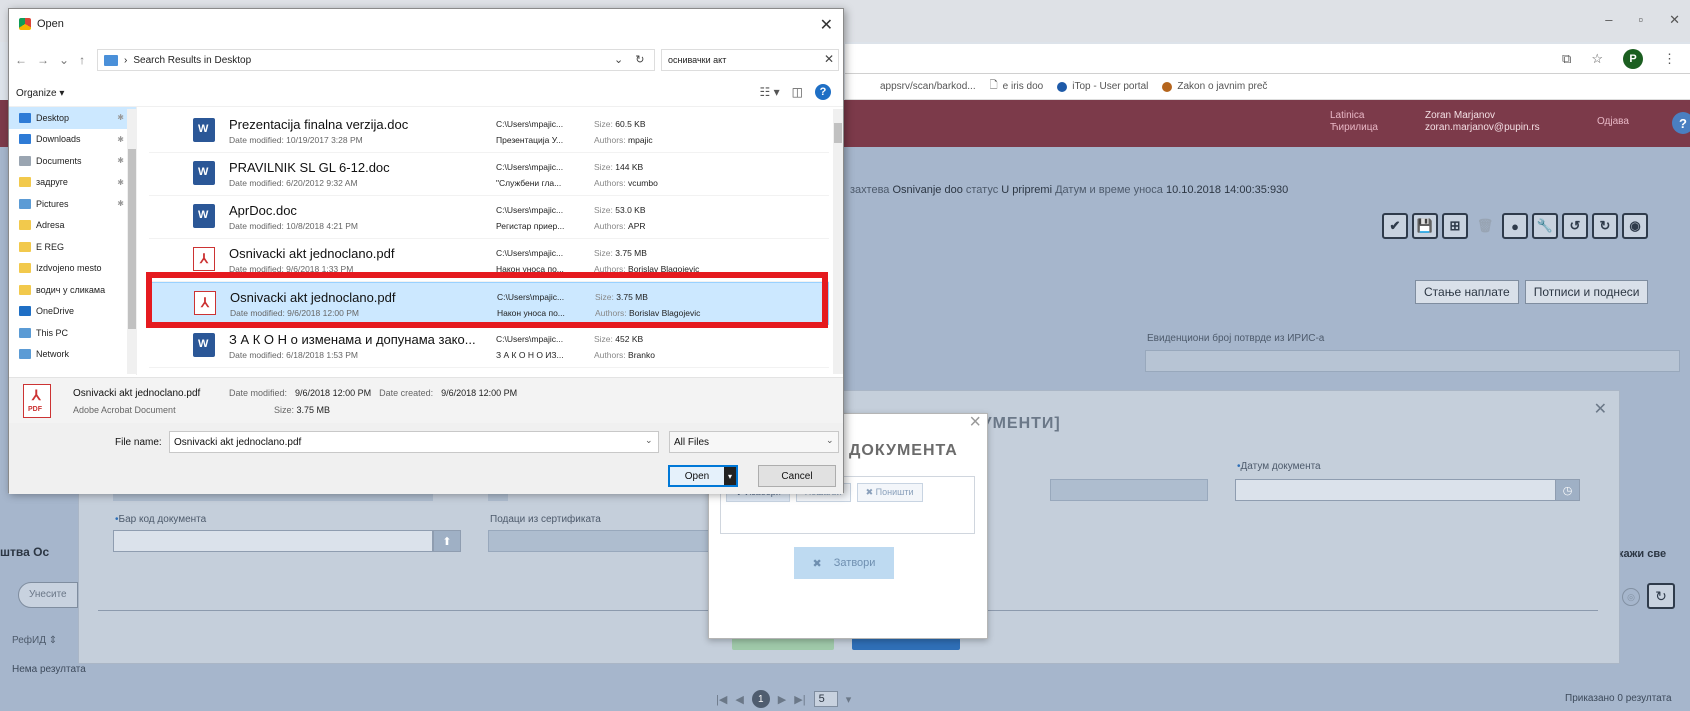  I want to click on nav-item: водич у сликама, so click(72, 290).